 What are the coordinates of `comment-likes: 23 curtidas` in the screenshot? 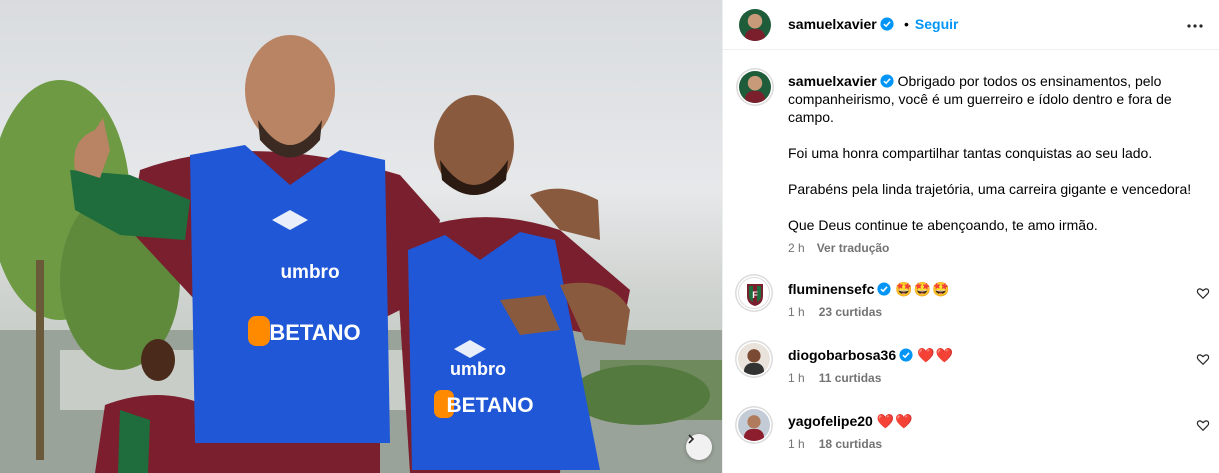 It's located at (850, 312).